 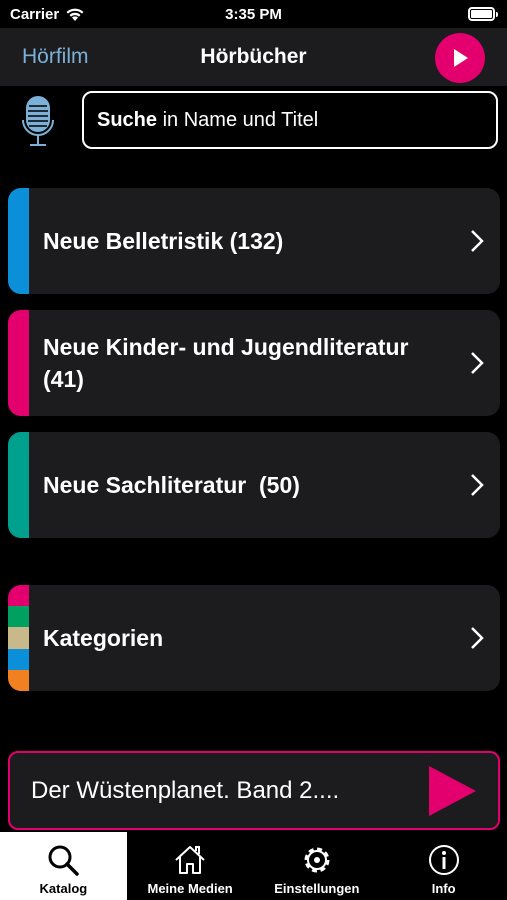 What do you see at coordinates (254, 638) in the screenshot?
I see `category-row-kategorien: Kategorien` at bounding box center [254, 638].